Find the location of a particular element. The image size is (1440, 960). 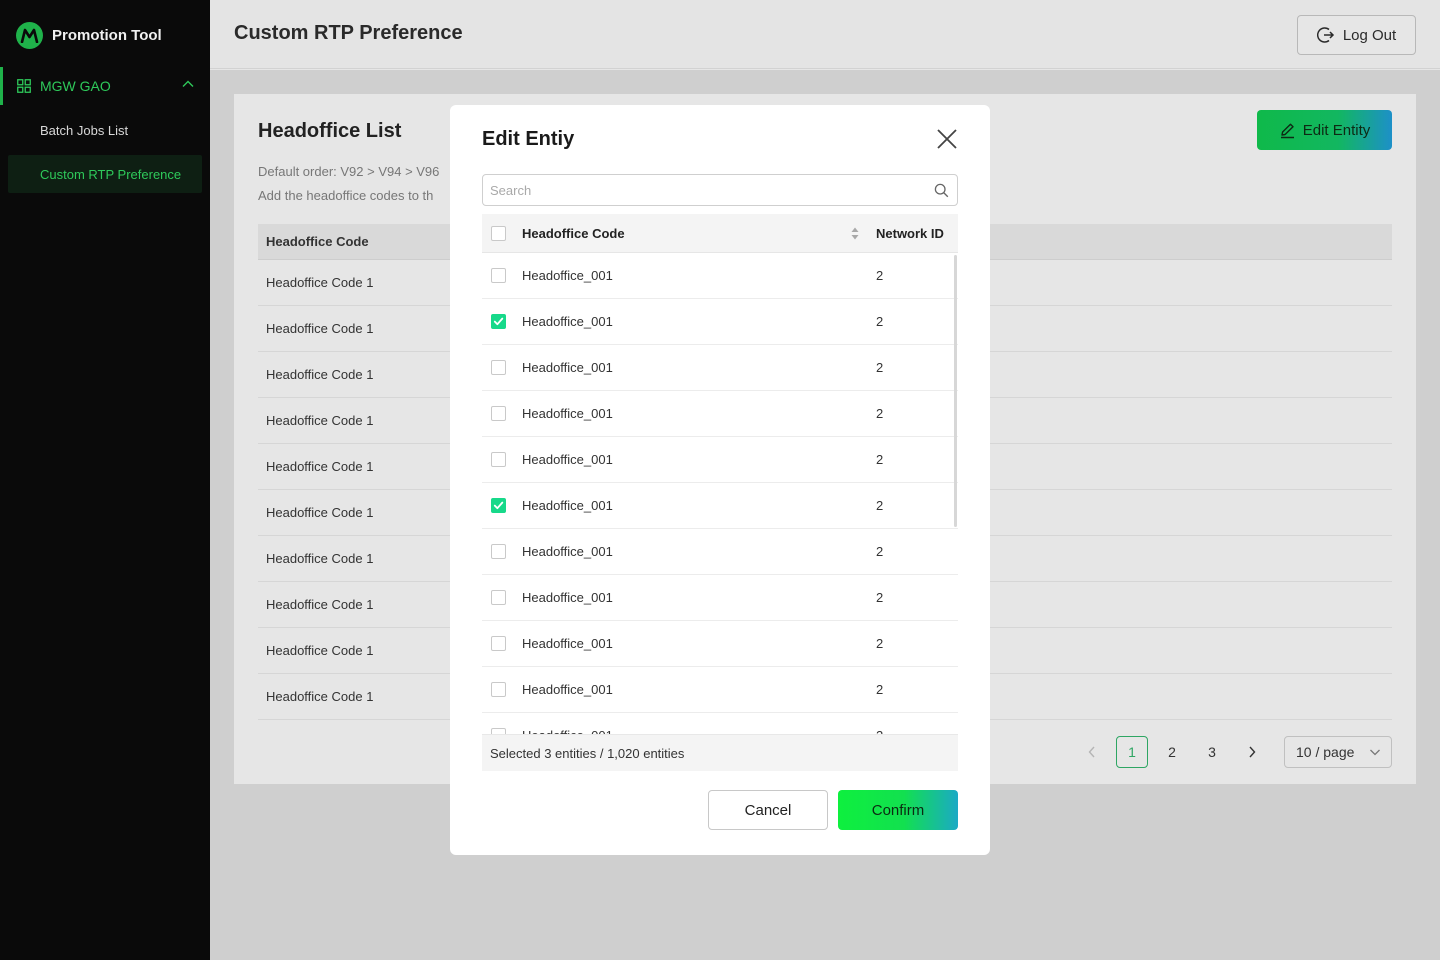

entity-table-header: Headoffice Code Network ID is located at coordinates (720, 233).